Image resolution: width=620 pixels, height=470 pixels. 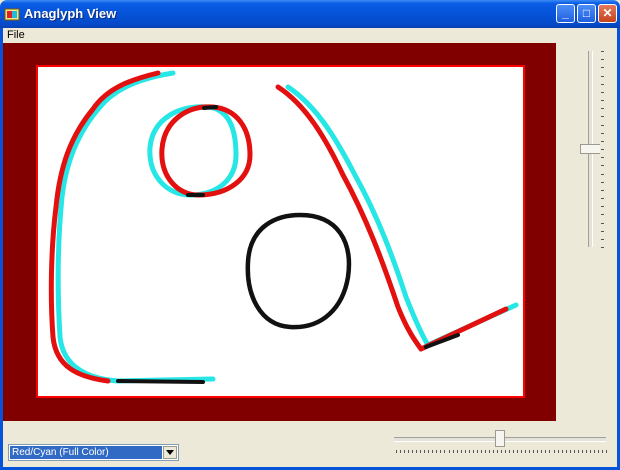 What do you see at coordinates (70, 13) in the screenshot?
I see `window-title: Anaglyph View` at bounding box center [70, 13].